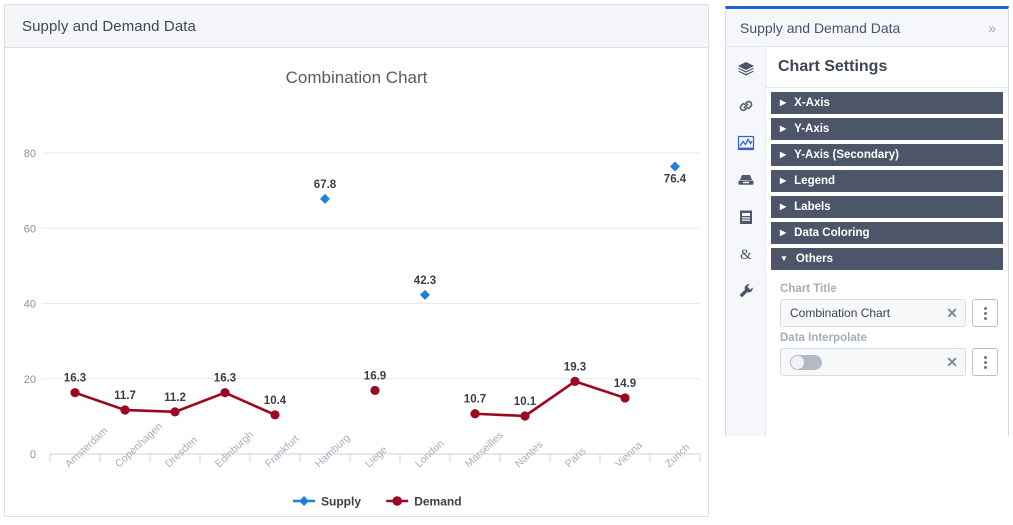 The image size is (1013, 525). Describe the element at coordinates (341, 502) in the screenshot. I see `legend-label: Supply` at that location.